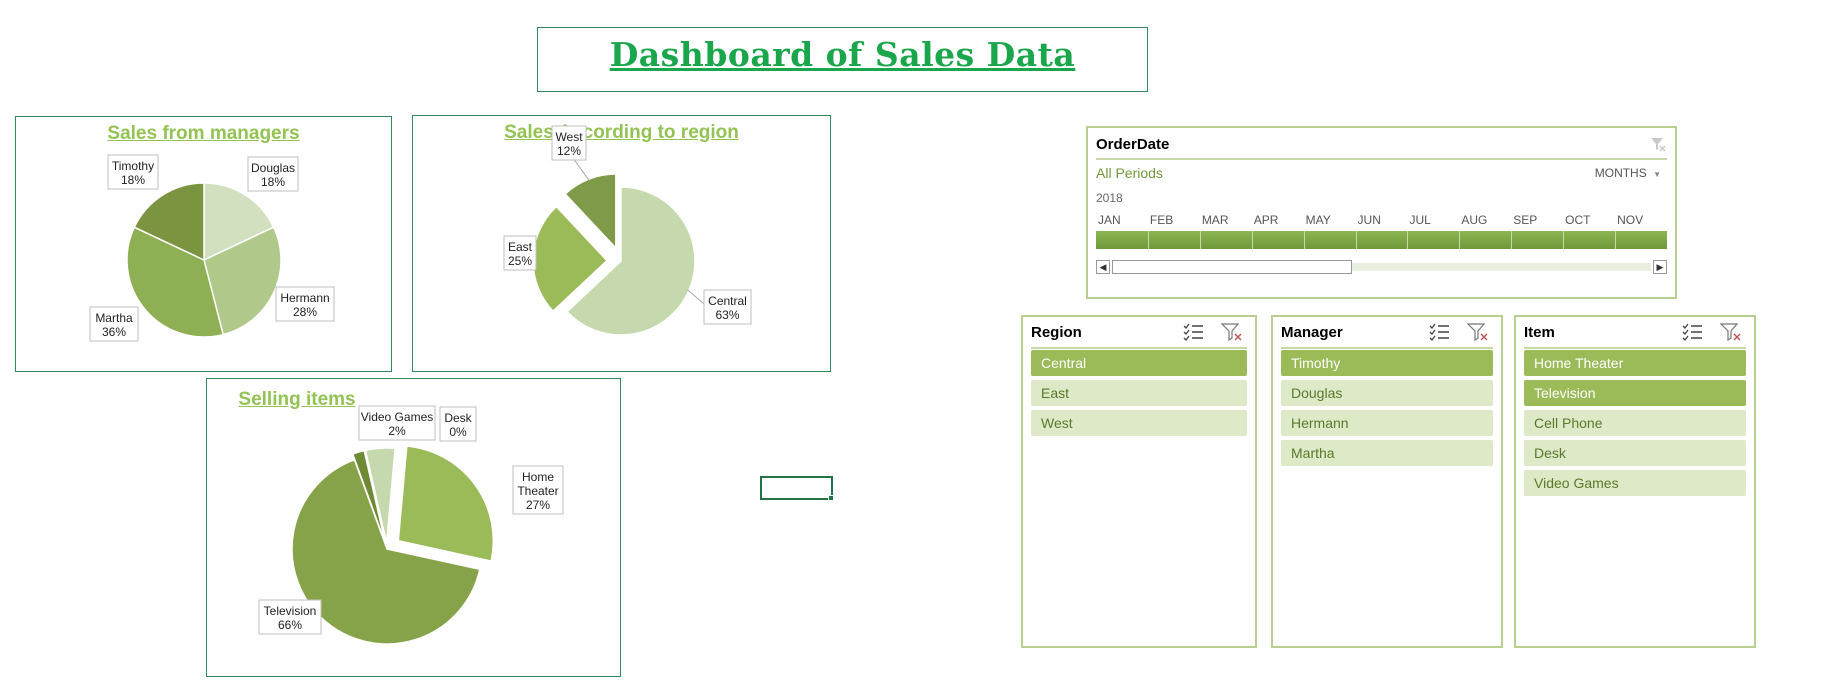 This screenshot has width=1823, height=681. I want to click on timeline-scrollbar: ◀ ▶, so click(1381, 267).